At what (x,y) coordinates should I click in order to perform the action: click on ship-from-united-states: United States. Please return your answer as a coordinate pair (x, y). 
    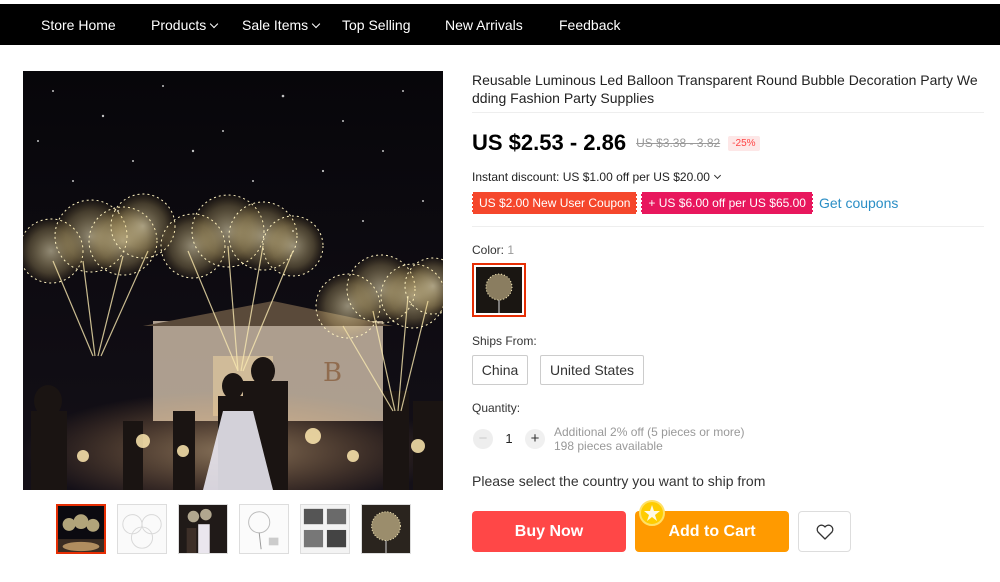
    Looking at the image, I should click on (592, 370).